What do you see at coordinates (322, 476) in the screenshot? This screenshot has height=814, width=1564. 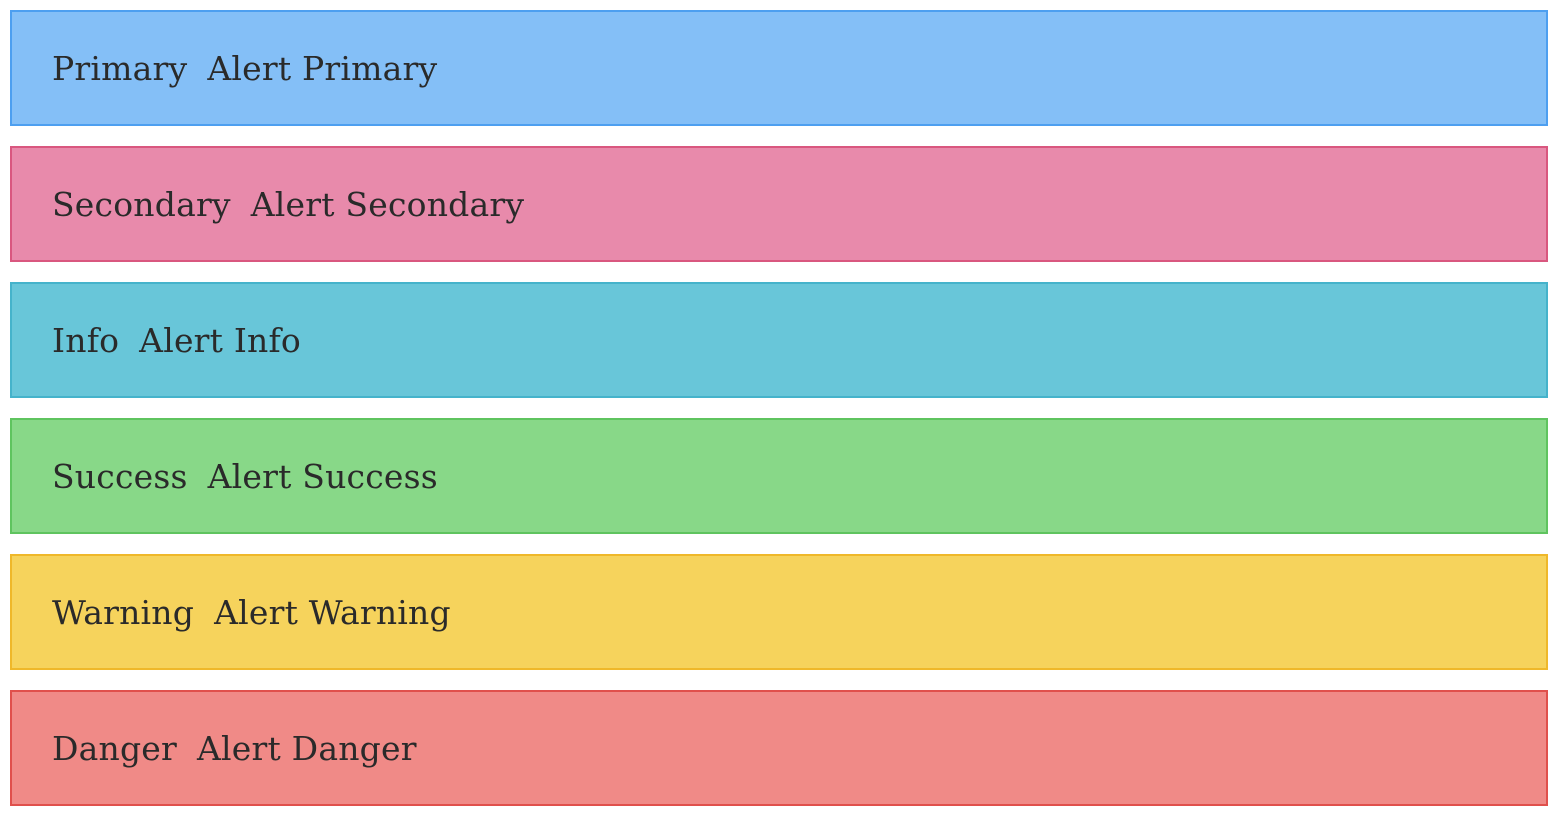 I see `alert-message: Alert Success` at bounding box center [322, 476].